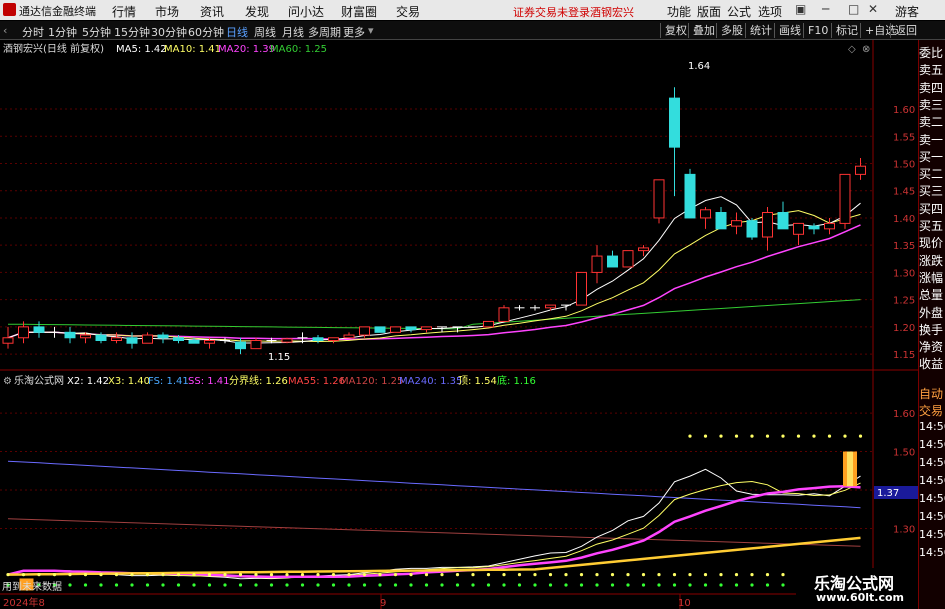 This screenshot has height=609, width=945. Describe the element at coordinates (852, 49) in the screenshot. I see `settings-diamond-icon: ◇` at that location.